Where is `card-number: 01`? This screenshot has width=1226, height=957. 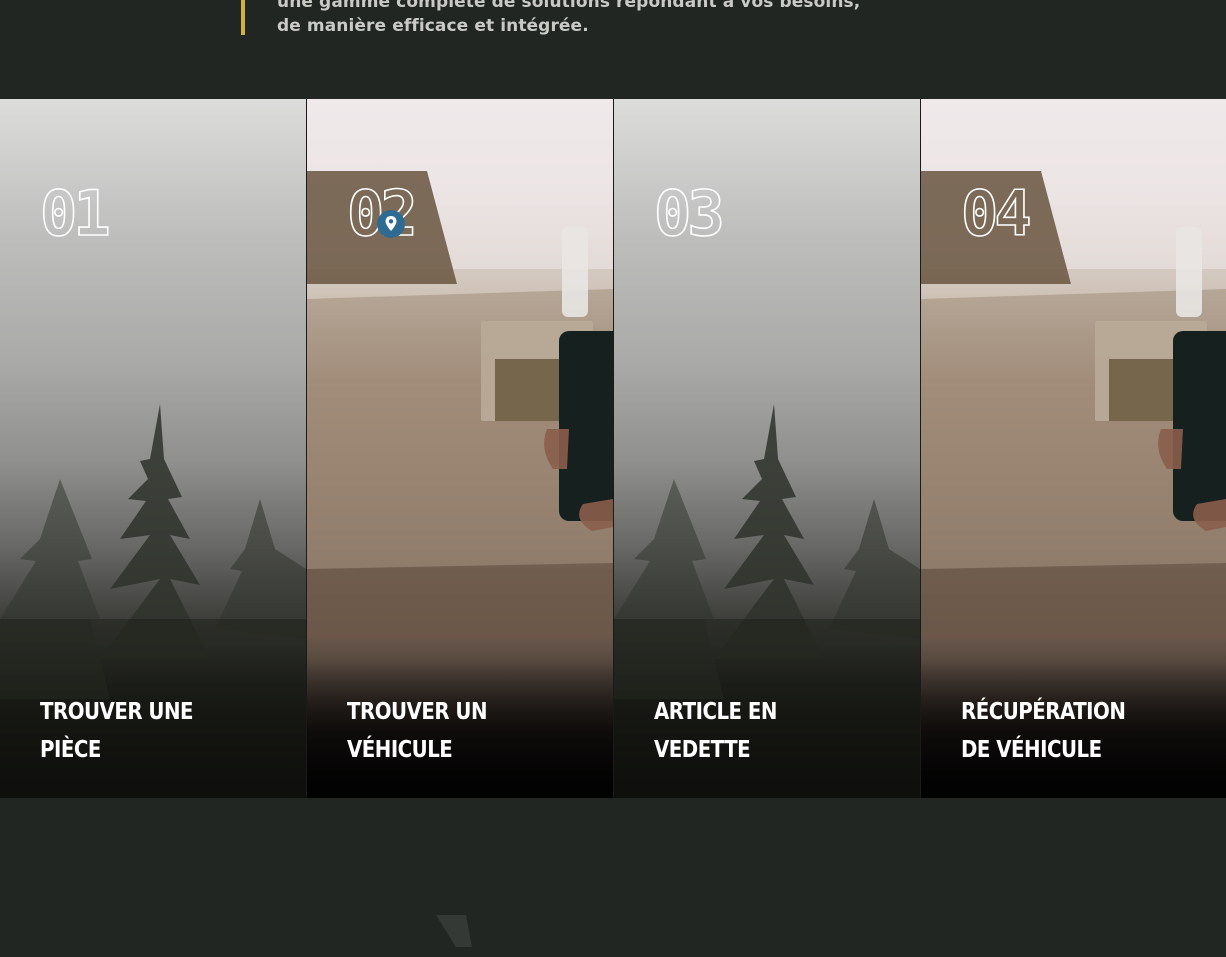 card-number: 01 is located at coordinates (75, 213).